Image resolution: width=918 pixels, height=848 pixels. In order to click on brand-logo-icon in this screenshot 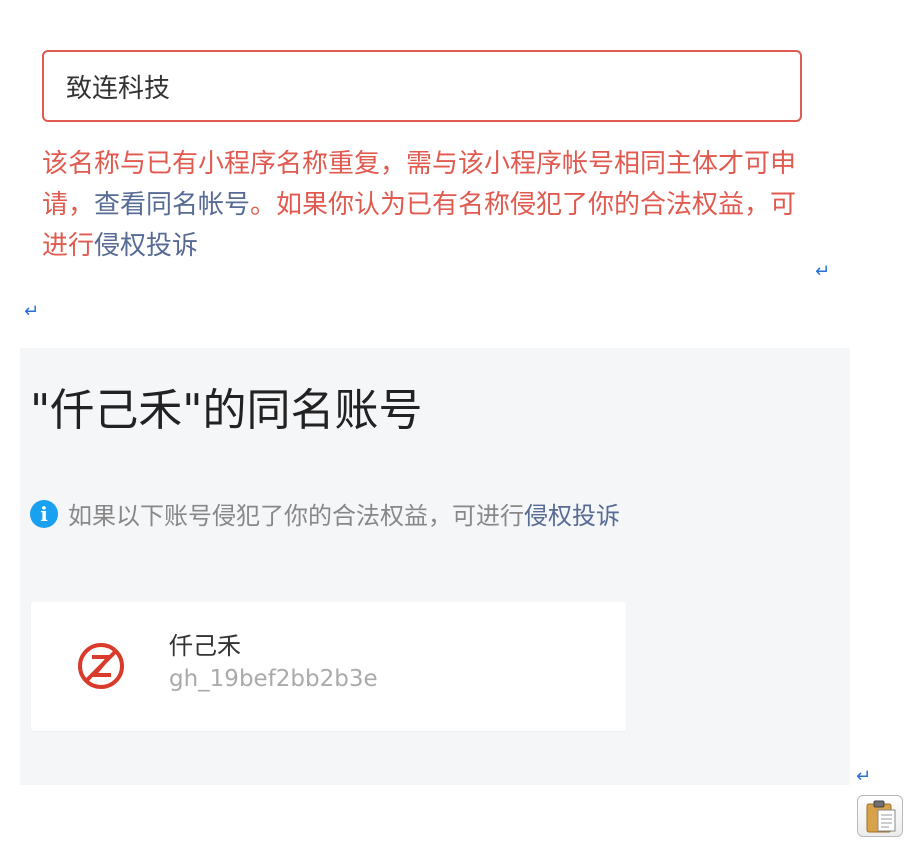, I will do `click(101, 666)`.